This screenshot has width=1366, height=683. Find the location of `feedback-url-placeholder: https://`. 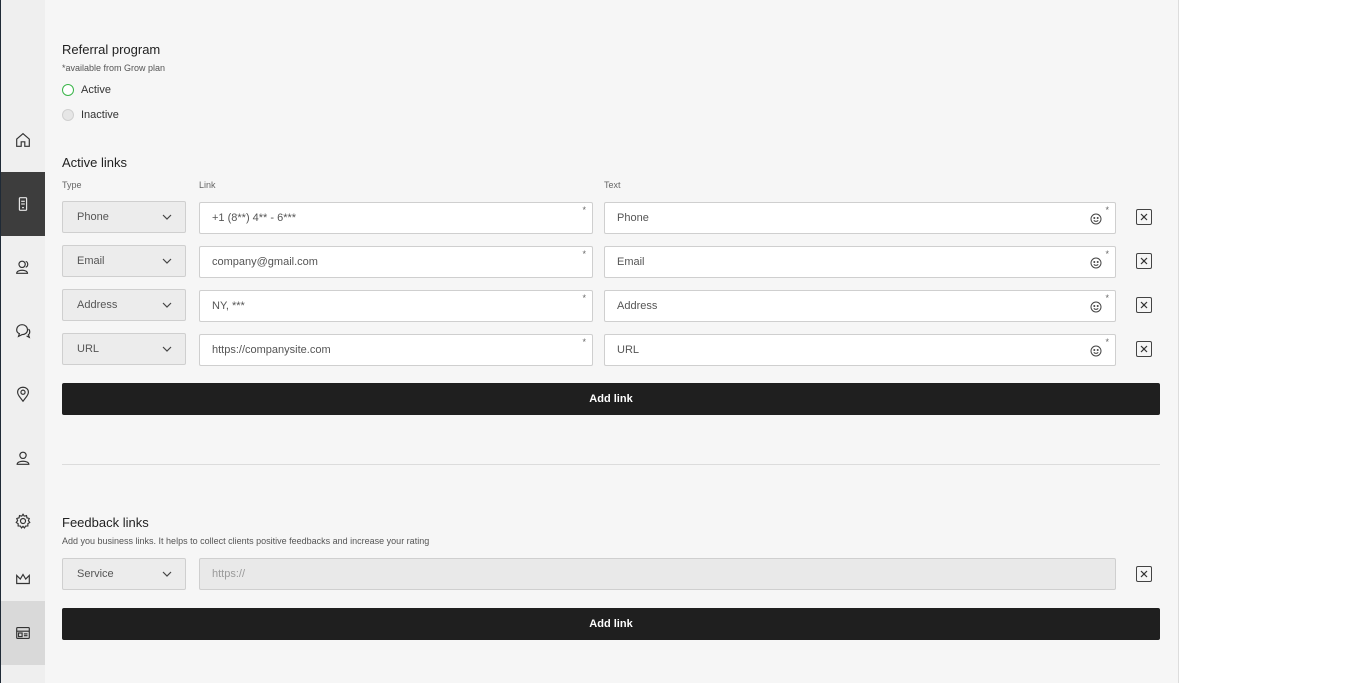

feedback-url-placeholder: https:// is located at coordinates (229, 574).